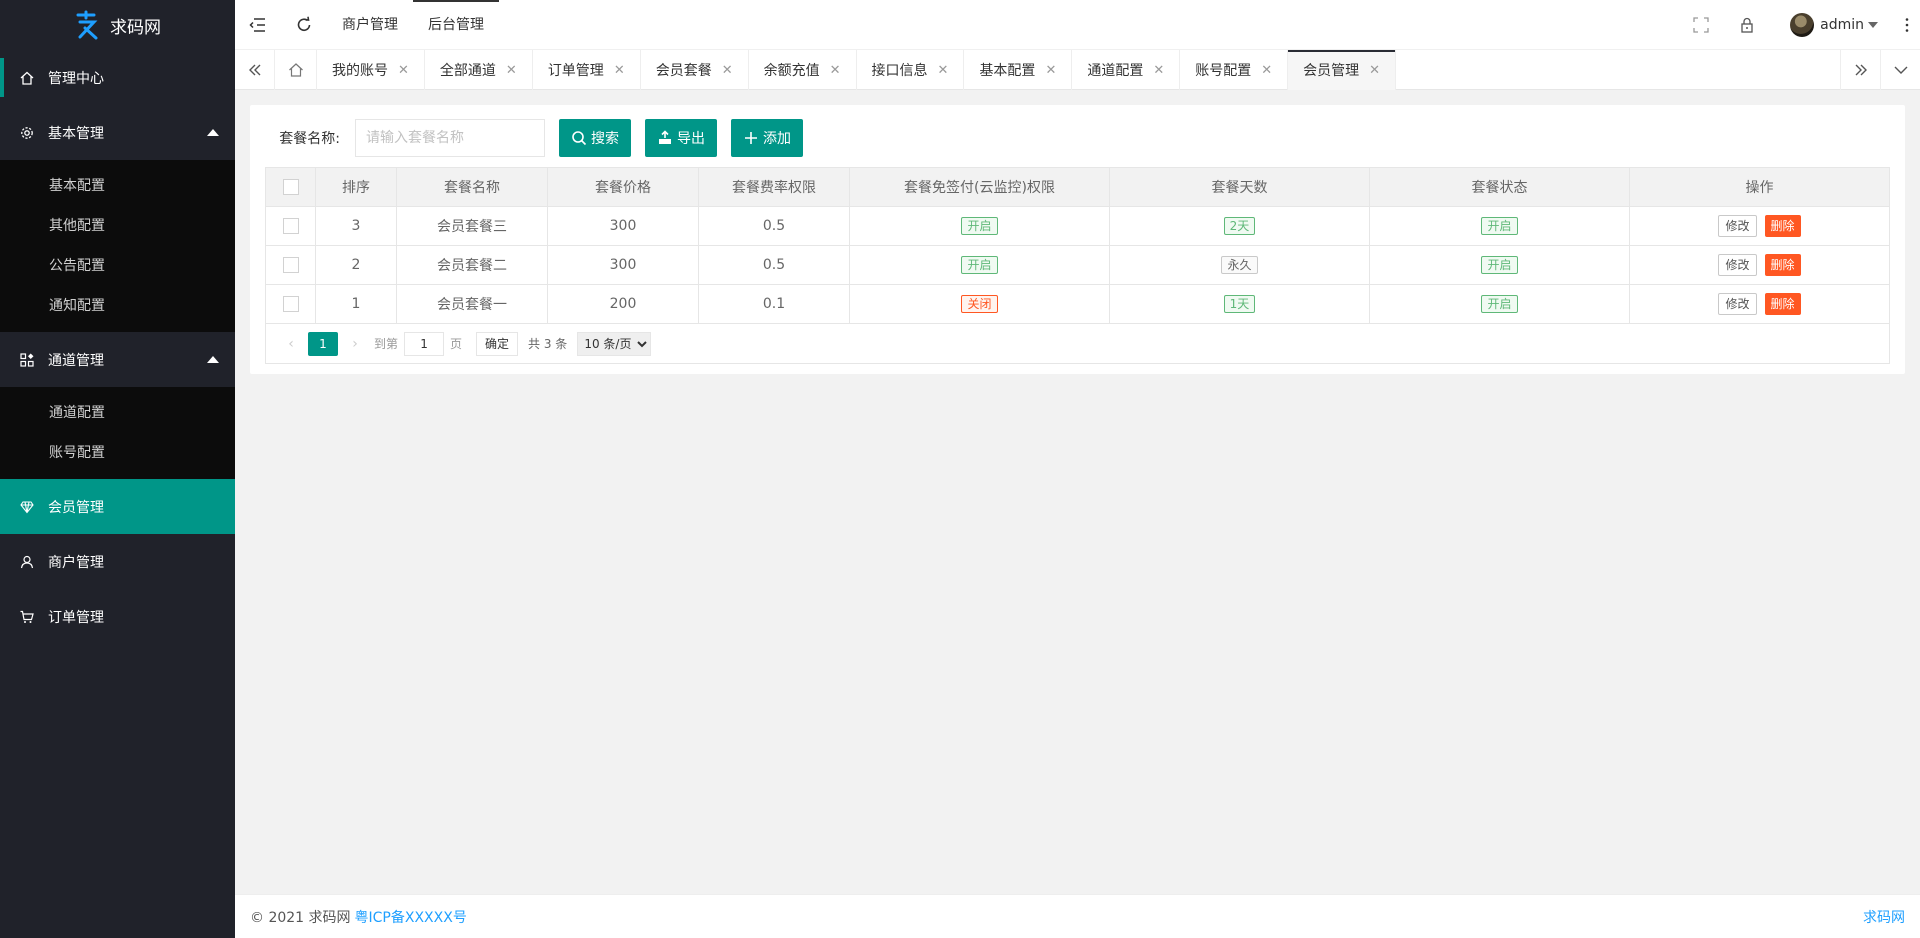 This screenshot has width=1920, height=938. What do you see at coordinates (117, 413) in the screenshot?
I see `sidebar-subitem: 通道配置` at bounding box center [117, 413].